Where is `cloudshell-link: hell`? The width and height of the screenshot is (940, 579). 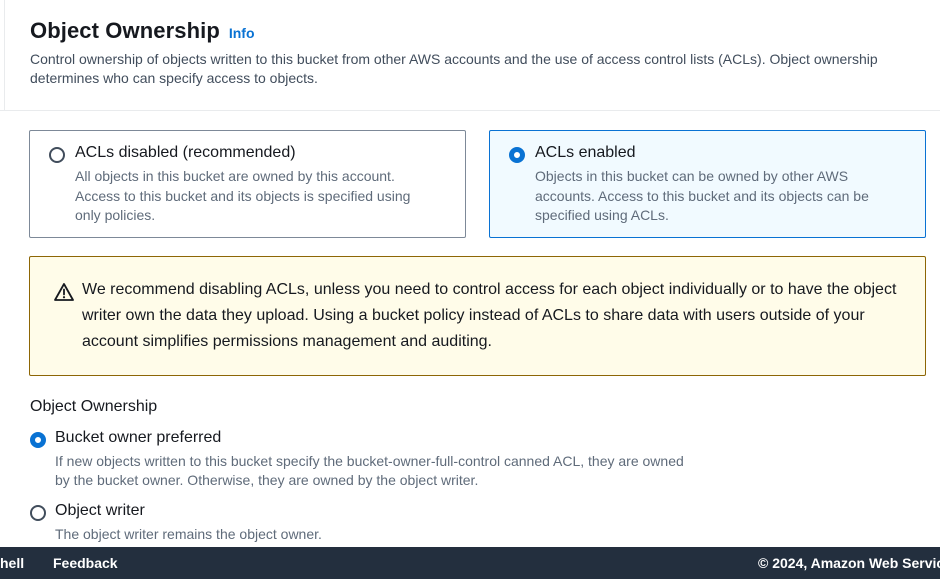 cloudshell-link: hell is located at coordinates (12, 563).